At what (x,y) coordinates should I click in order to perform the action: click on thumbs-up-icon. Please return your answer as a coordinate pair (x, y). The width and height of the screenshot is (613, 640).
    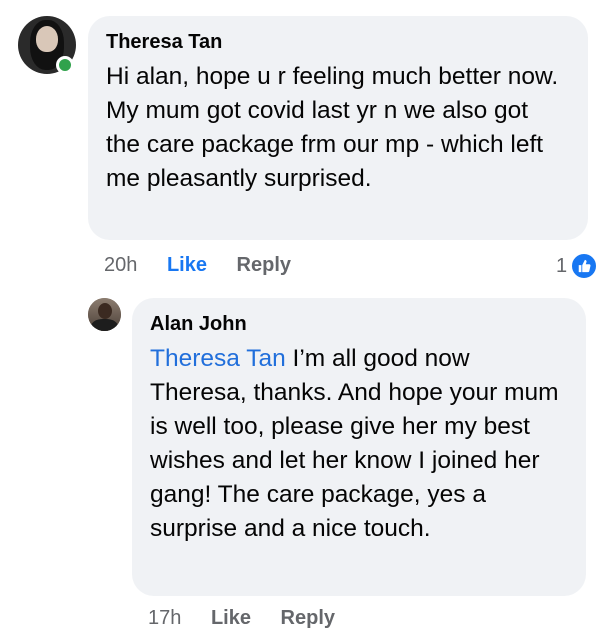
    Looking at the image, I should click on (584, 266).